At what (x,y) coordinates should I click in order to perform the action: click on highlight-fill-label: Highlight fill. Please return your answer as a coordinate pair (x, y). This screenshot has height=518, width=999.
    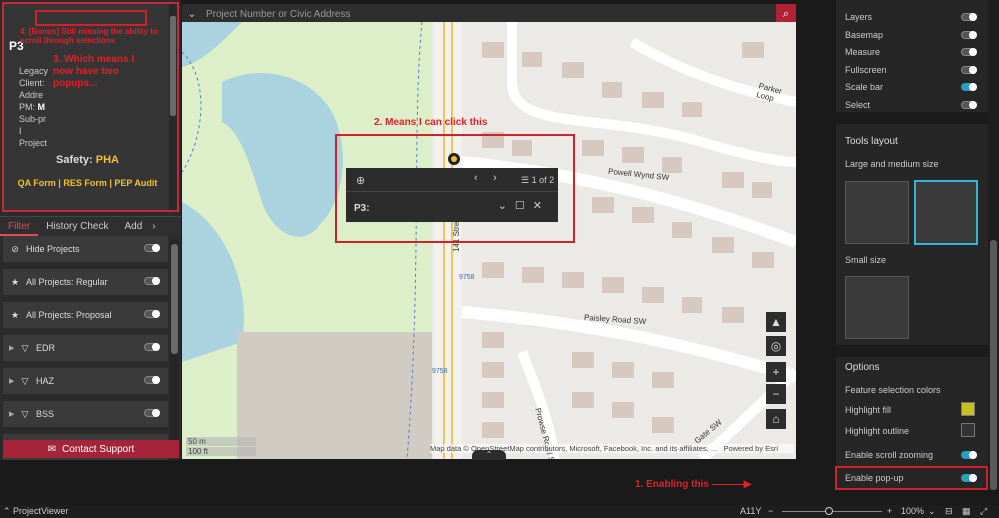
    Looking at the image, I should click on (868, 410).